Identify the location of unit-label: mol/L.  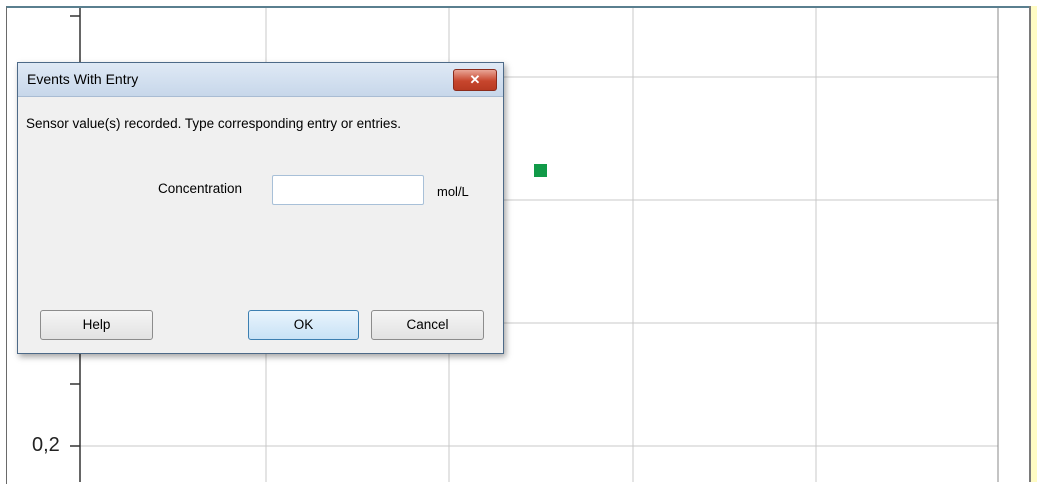
(453, 191).